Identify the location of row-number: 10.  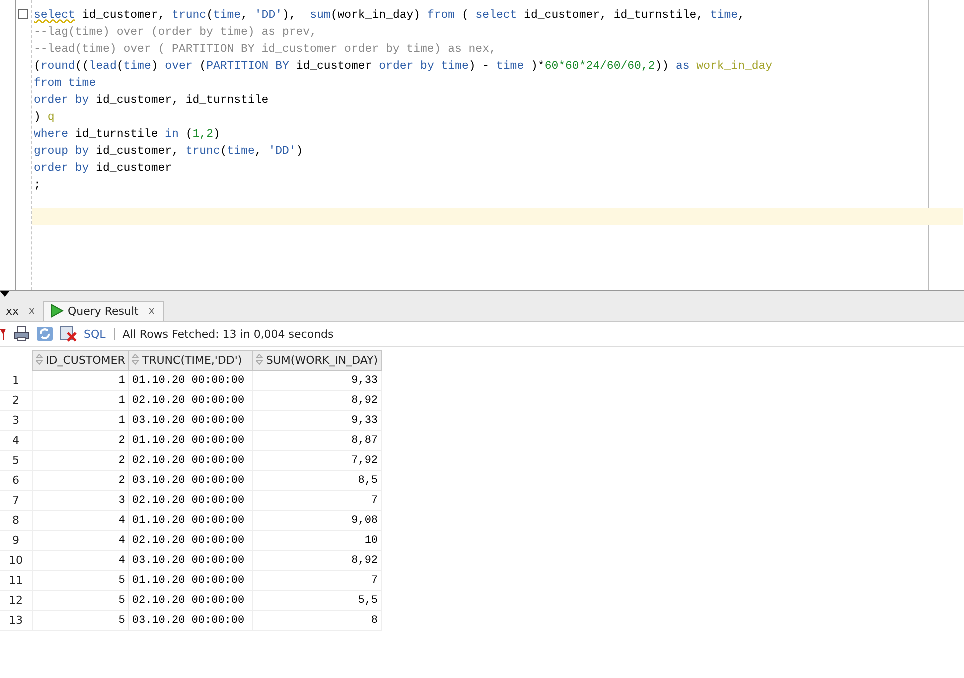
(16, 560).